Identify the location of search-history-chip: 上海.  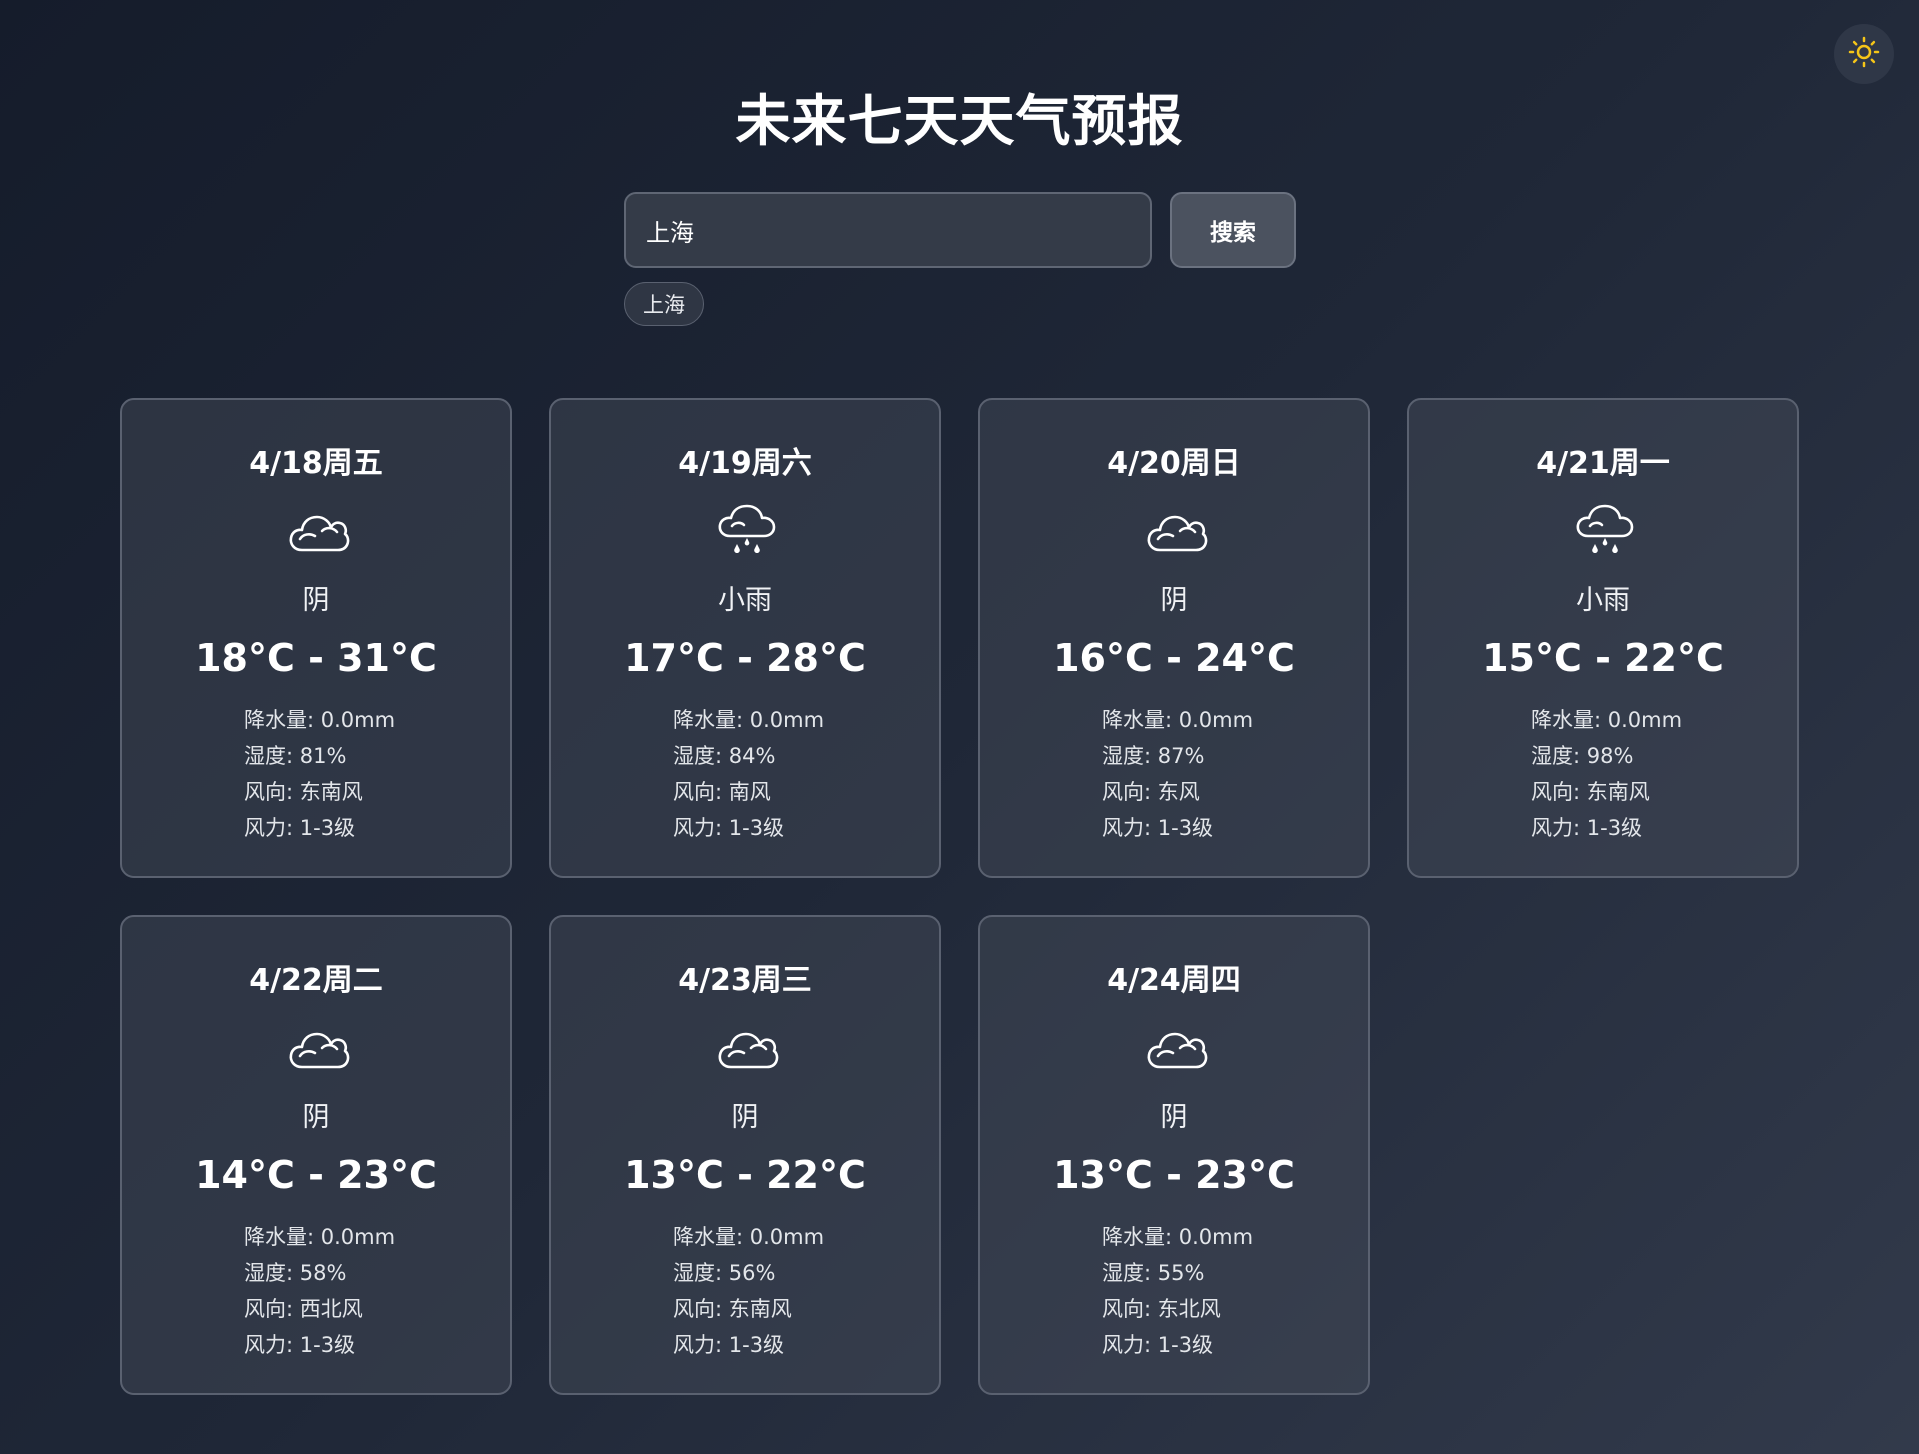
(664, 304).